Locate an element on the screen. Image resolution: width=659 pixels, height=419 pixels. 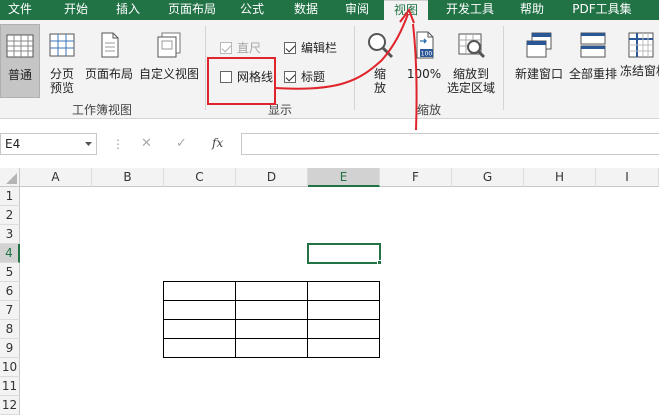
tab-home: 开始 is located at coordinates (76, 10).